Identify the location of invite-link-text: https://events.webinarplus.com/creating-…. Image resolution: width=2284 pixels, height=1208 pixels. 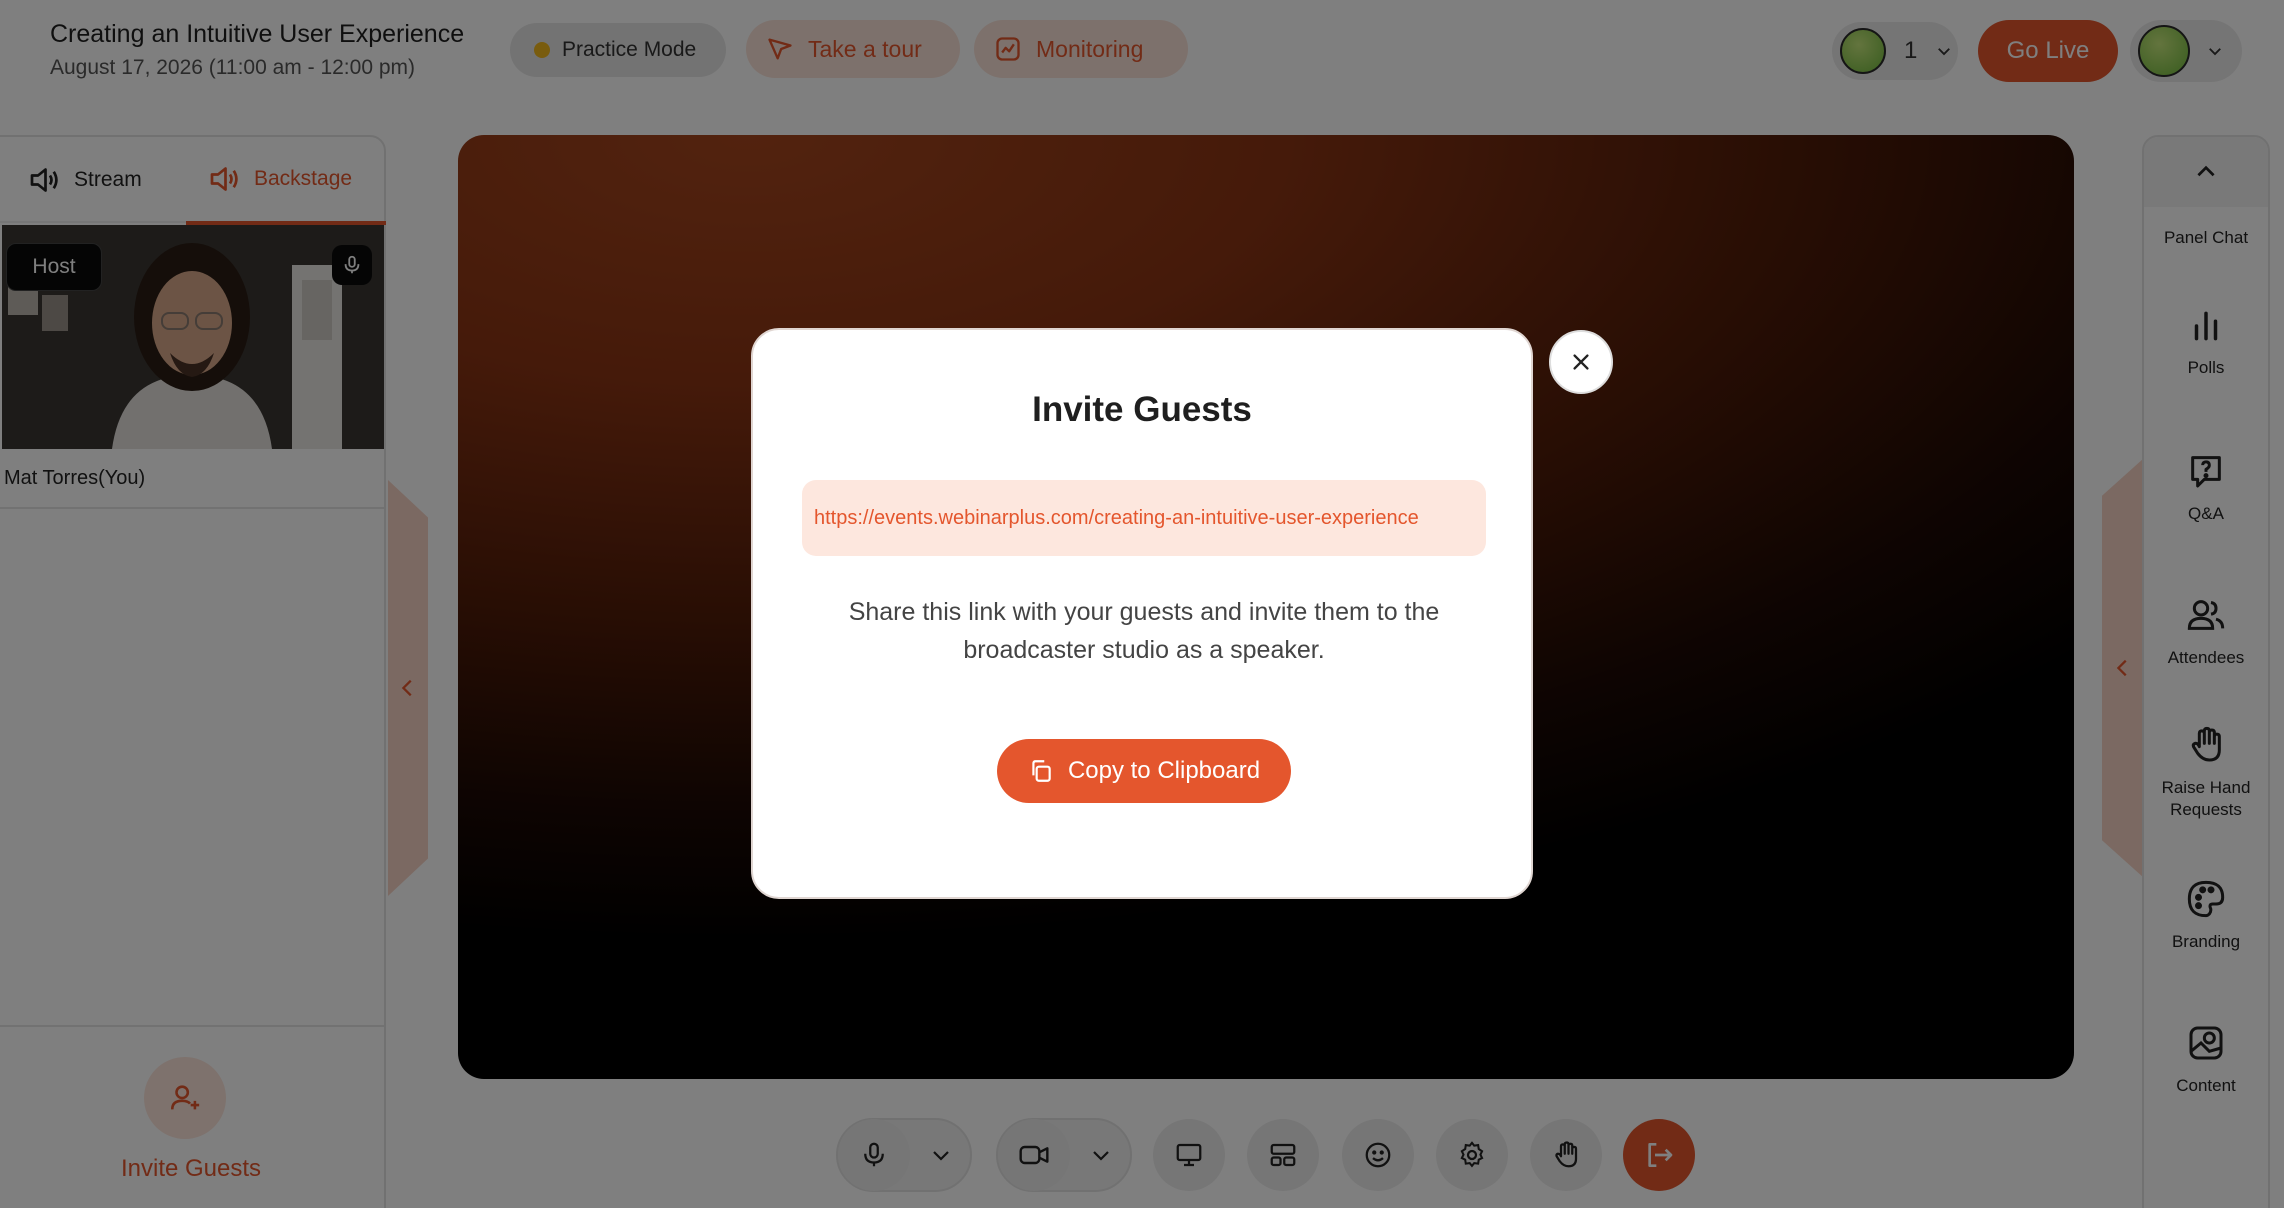
(1116, 518).